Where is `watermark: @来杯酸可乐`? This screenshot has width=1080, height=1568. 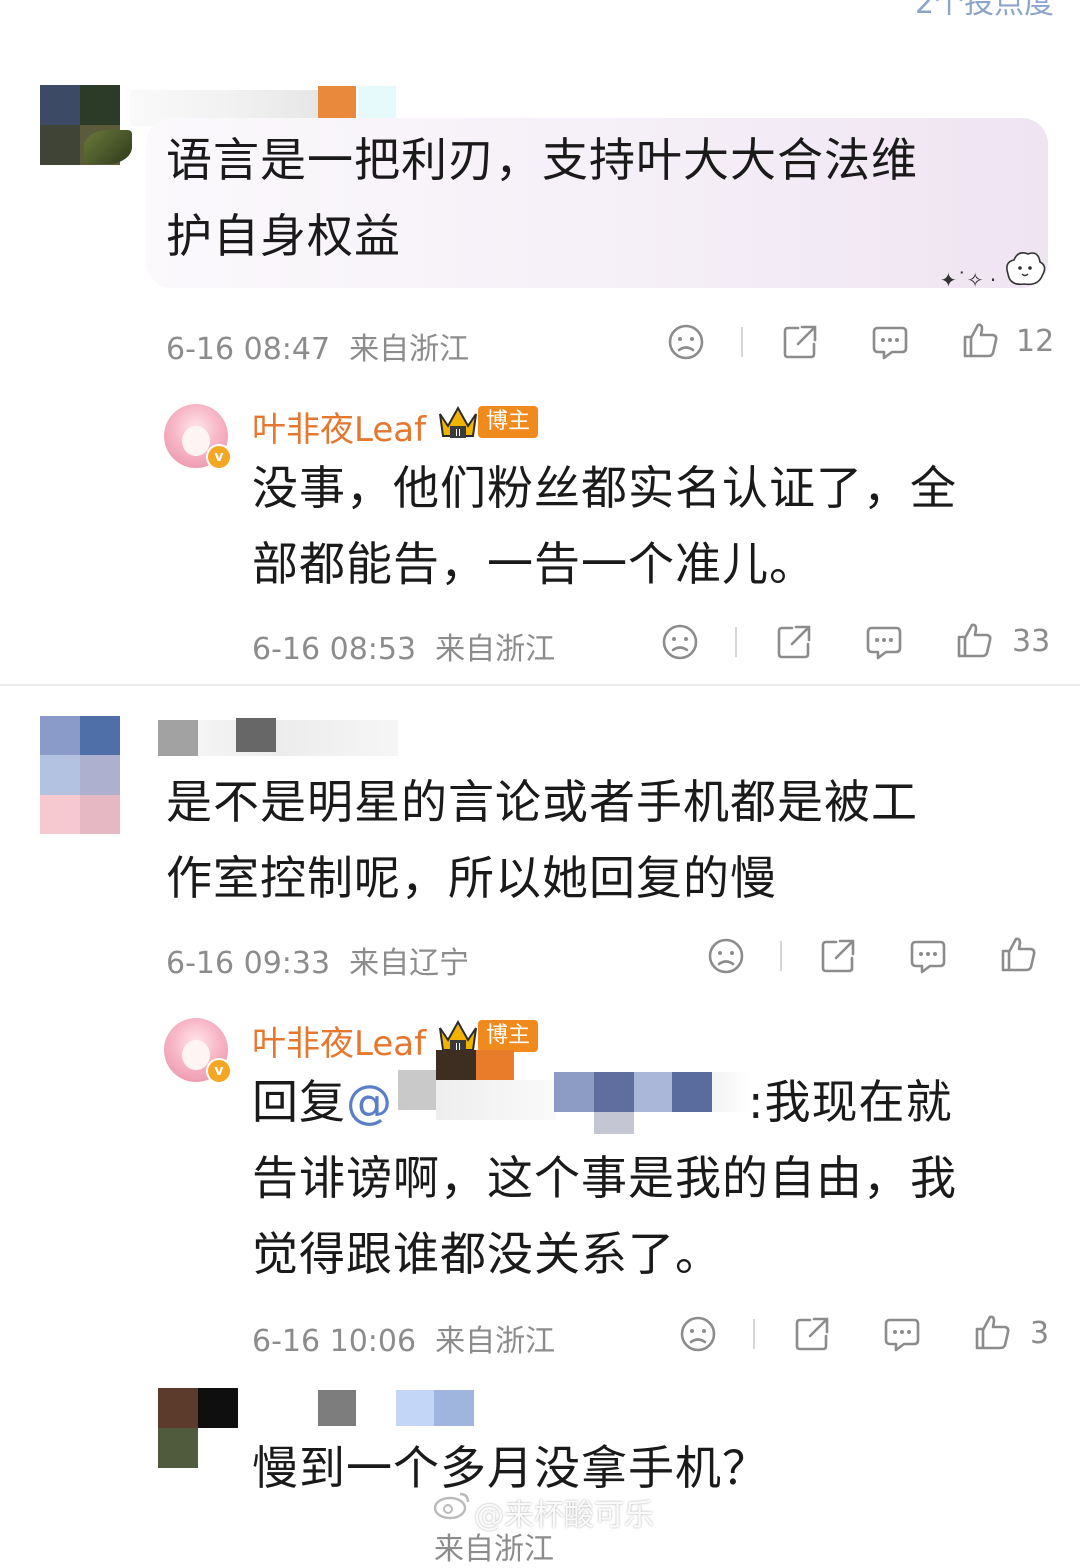 watermark: @来杯酸可乐 is located at coordinates (564, 1515).